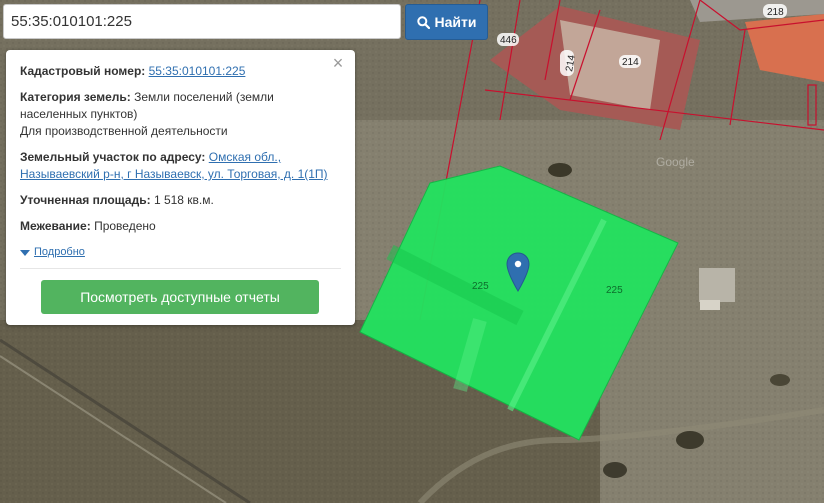 The width and height of the screenshot is (824, 503). I want to click on parcel-label-225-b: 225, so click(614, 290).